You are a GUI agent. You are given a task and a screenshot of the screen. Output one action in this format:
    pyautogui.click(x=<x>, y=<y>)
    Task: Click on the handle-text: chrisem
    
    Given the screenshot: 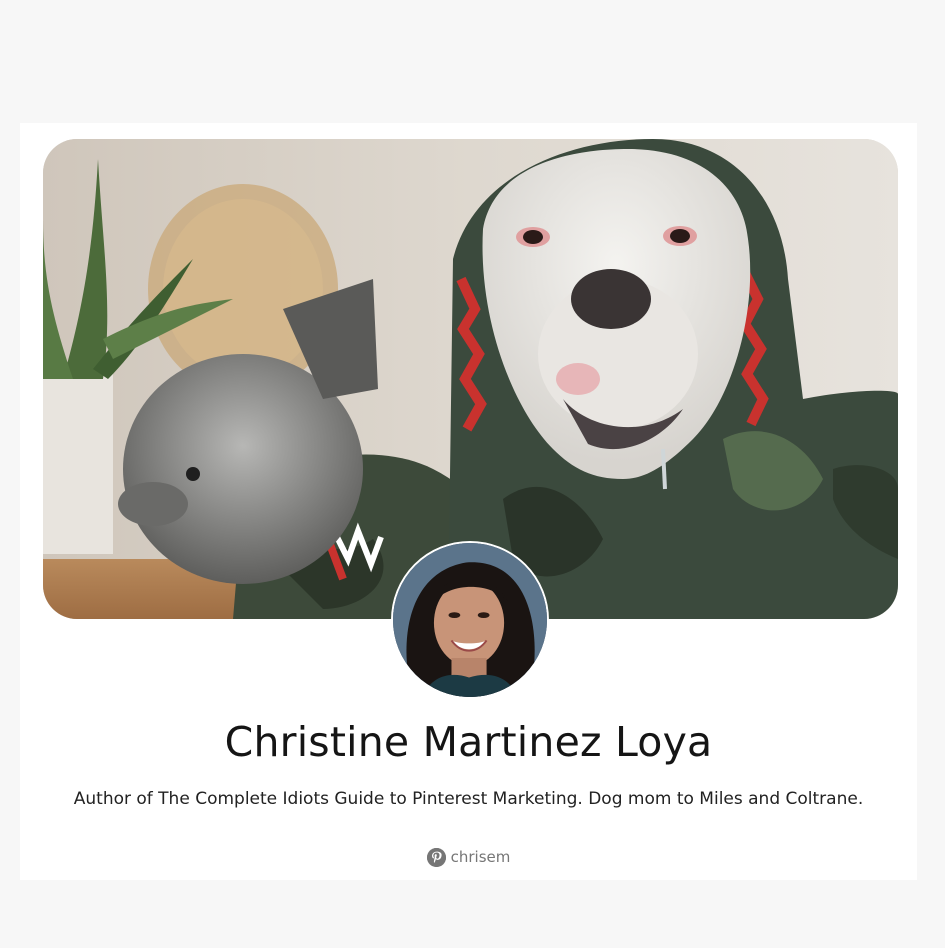 What is the action you would take?
    pyautogui.click(x=480, y=857)
    